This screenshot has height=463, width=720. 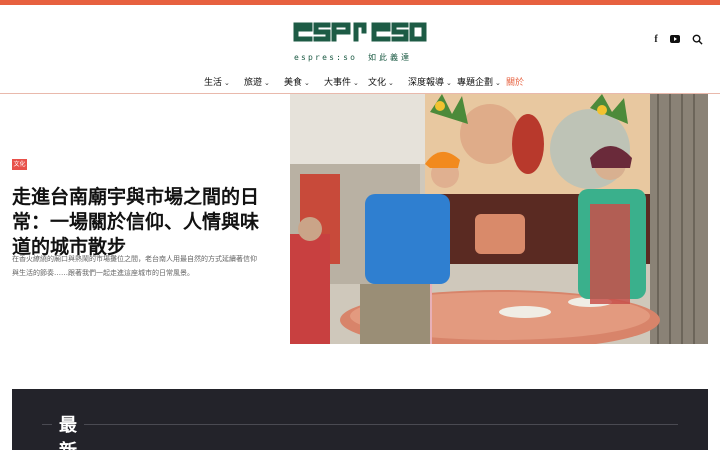 I want to click on section-divider-right, so click(x=381, y=424).